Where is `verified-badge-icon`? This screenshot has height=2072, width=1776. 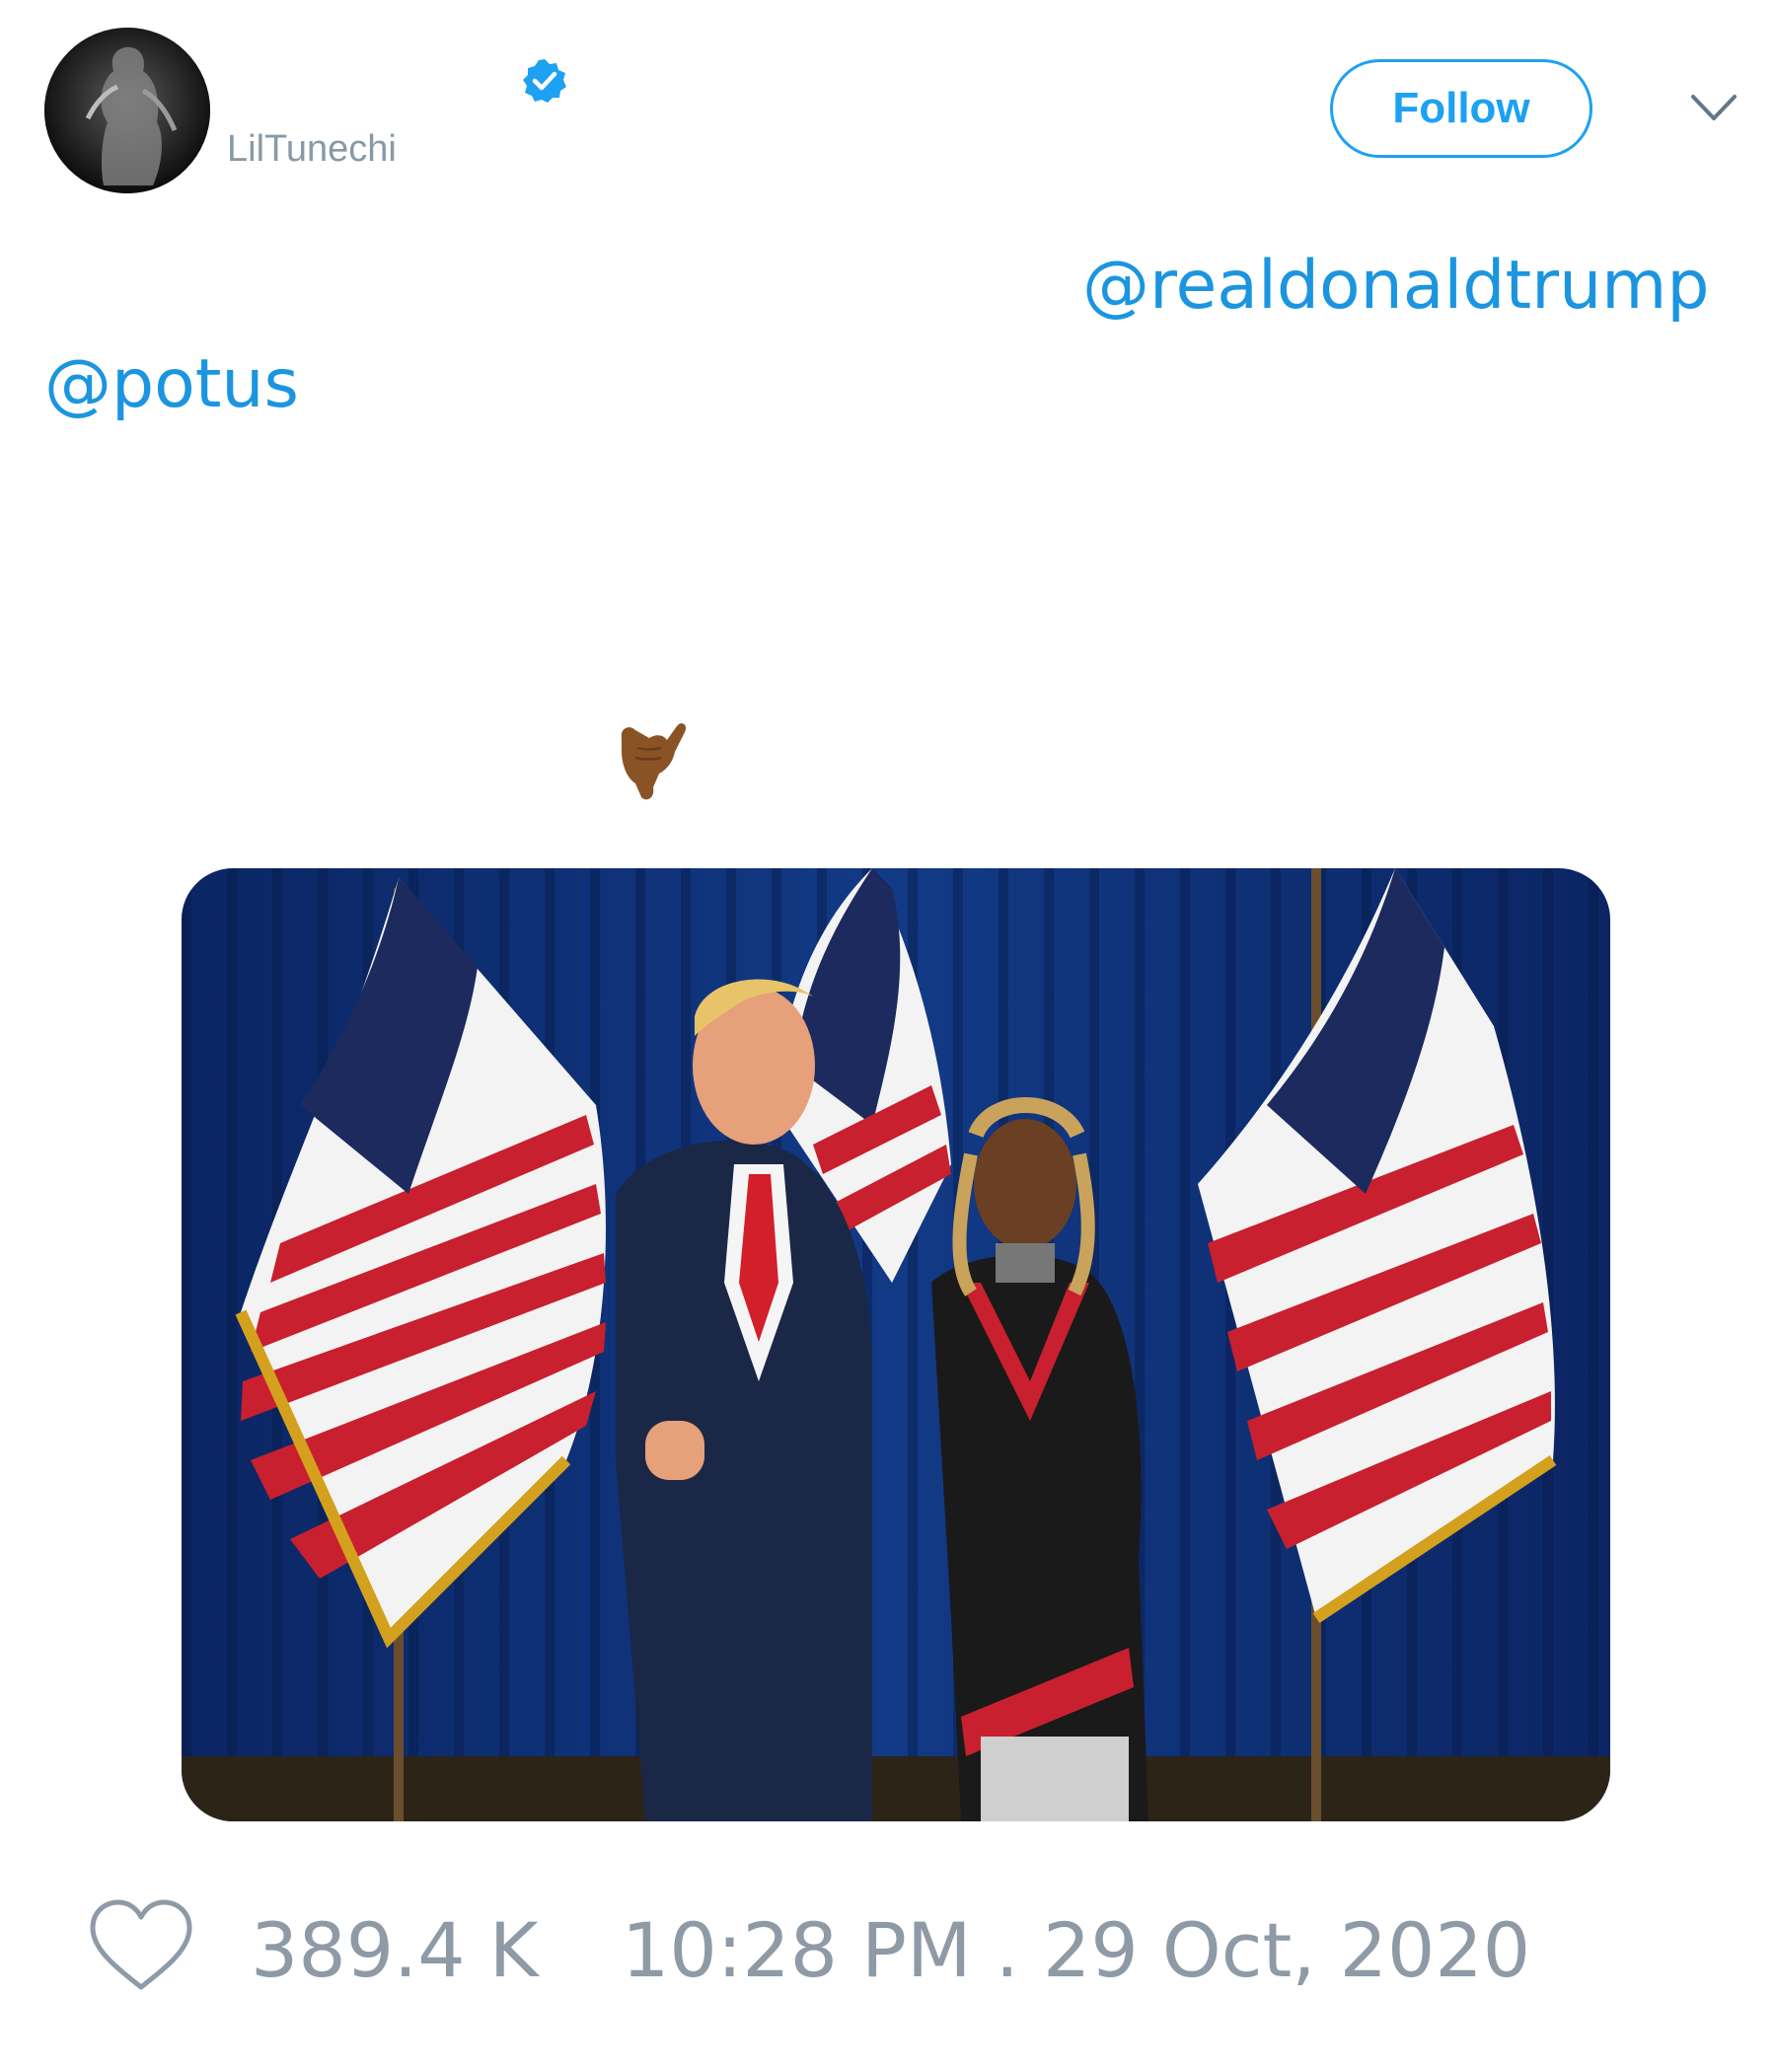
verified-badge-icon is located at coordinates (544, 81).